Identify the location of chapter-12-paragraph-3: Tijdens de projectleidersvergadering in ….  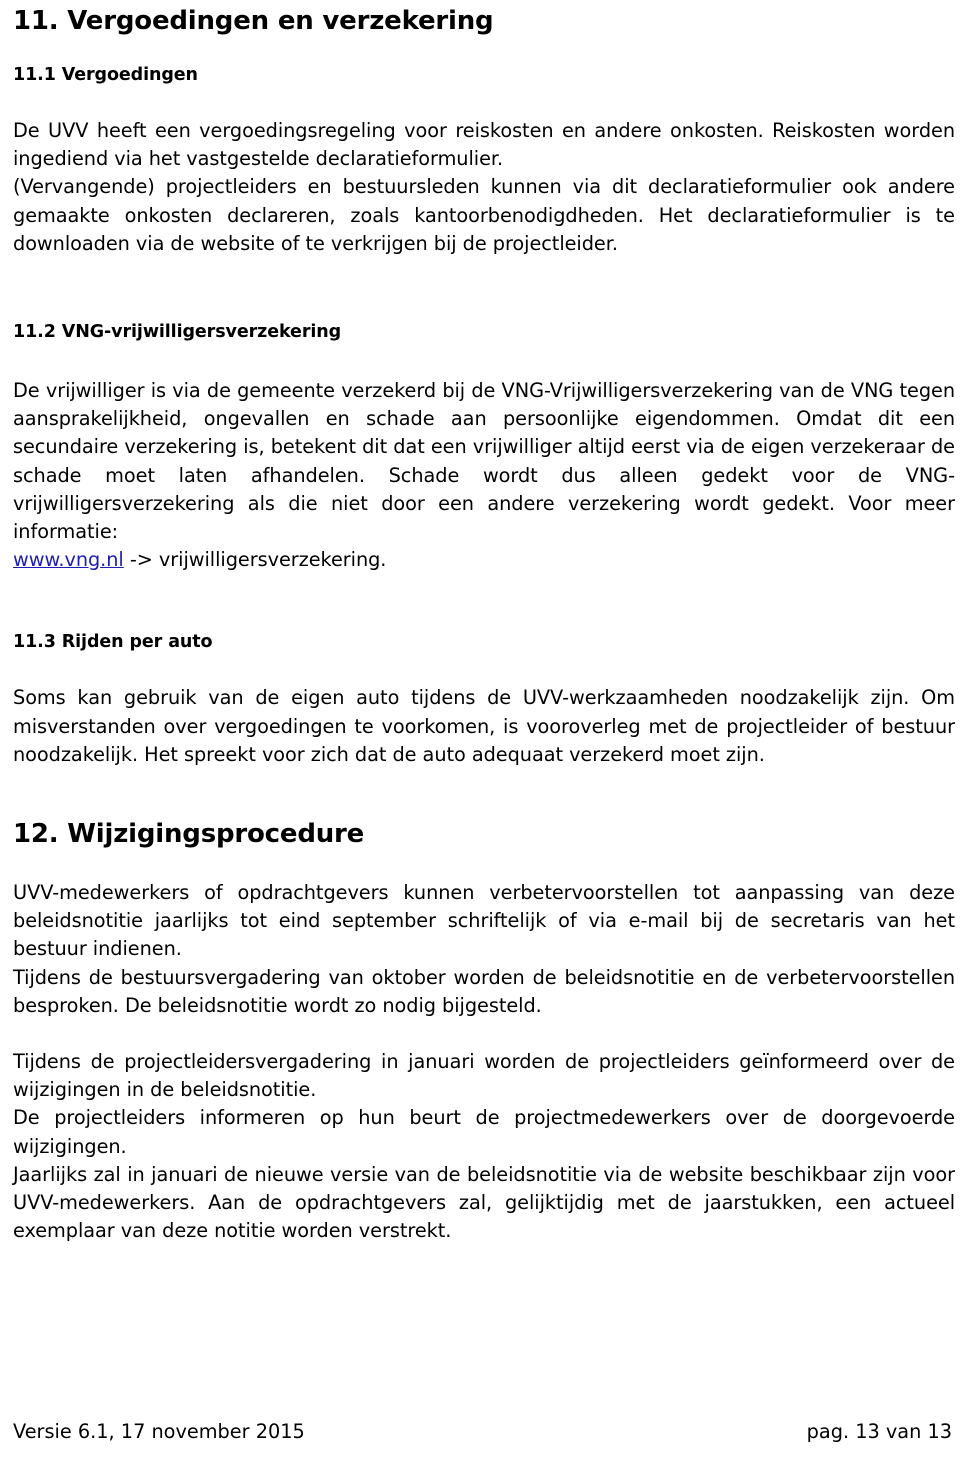
(484, 1076).